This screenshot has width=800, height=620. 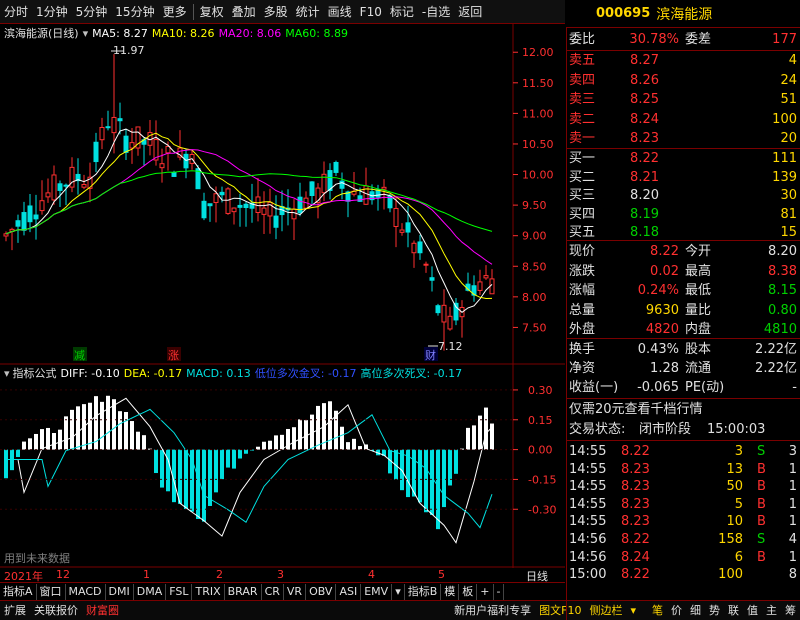 What do you see at coordinates (582, 310) in the screenshot?
I see `stat-label: 总量` at bounding box center [582, 310].